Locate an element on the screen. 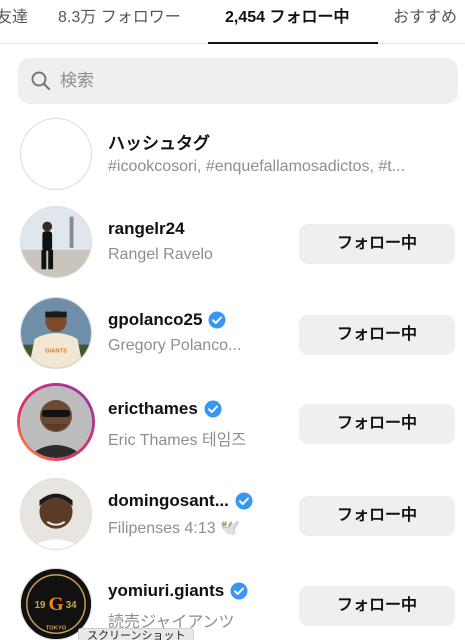 This screenshot has height=640, width=465. list-item-user: ericthames Eric Thames 테임즈 フォロー中 is located at coordinates (232, 424).